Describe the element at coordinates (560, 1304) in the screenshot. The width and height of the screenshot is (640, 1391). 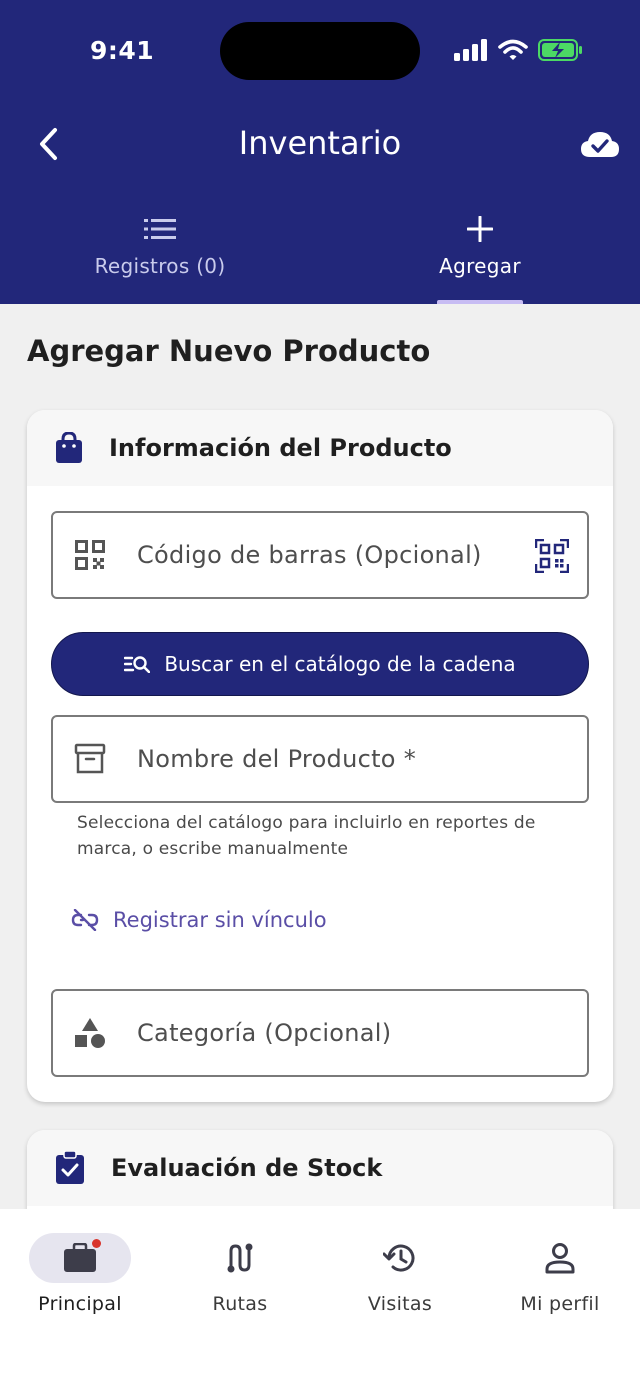
I see `nav-mi-perfil-label: Mi perfil` at that location.